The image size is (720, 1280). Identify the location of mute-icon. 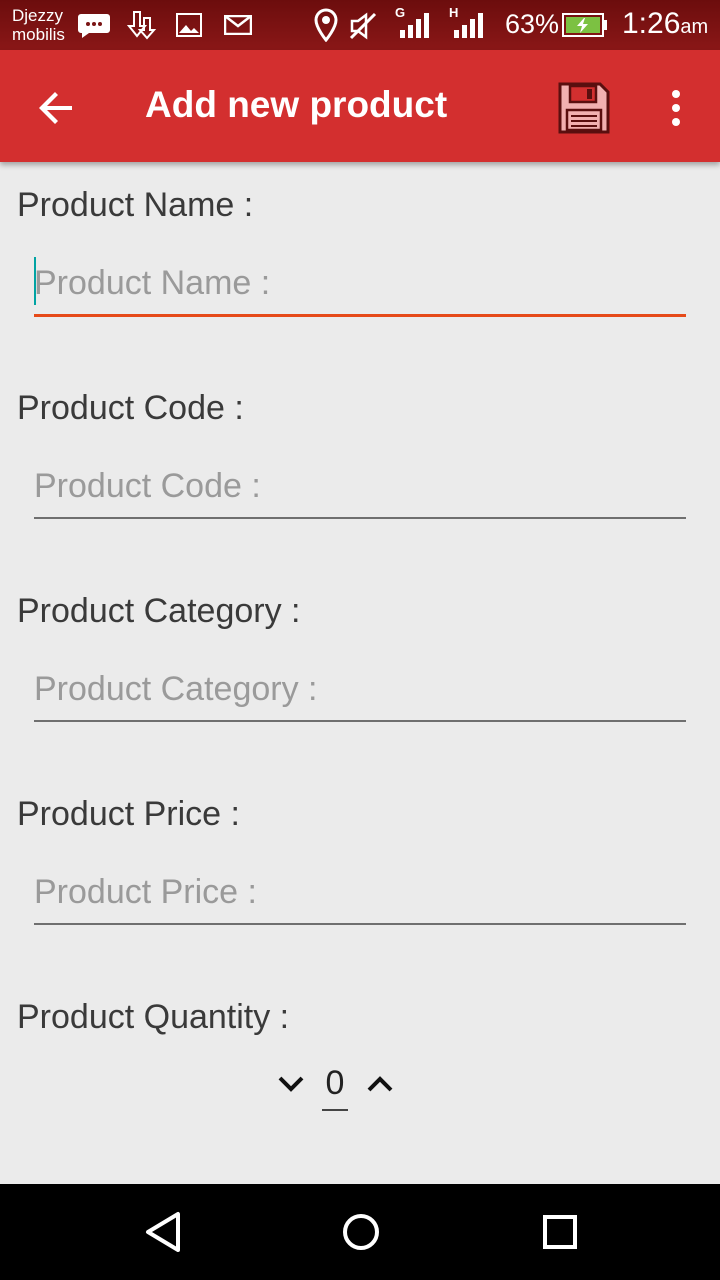
(363, 26).